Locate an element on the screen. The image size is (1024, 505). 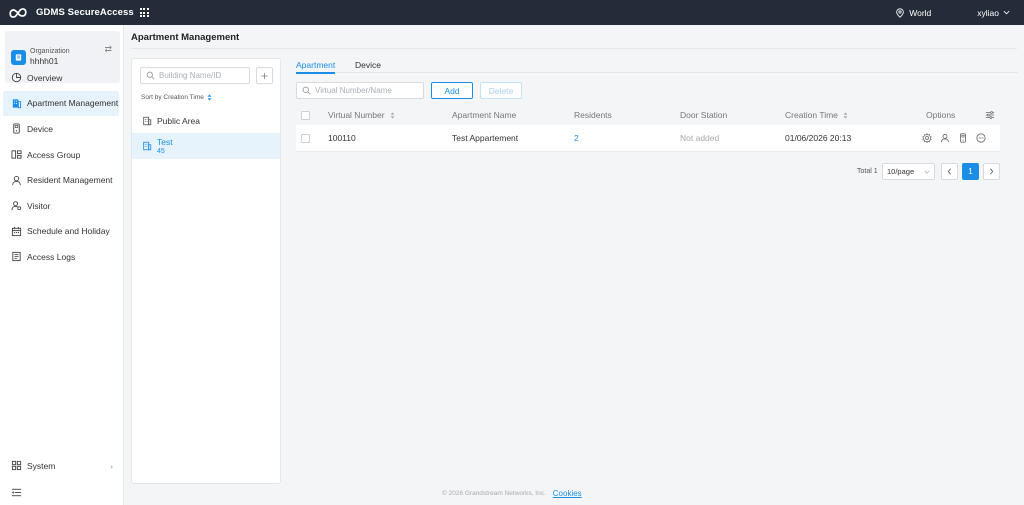
organization-label: Organization is located at coordinates (50, 51).